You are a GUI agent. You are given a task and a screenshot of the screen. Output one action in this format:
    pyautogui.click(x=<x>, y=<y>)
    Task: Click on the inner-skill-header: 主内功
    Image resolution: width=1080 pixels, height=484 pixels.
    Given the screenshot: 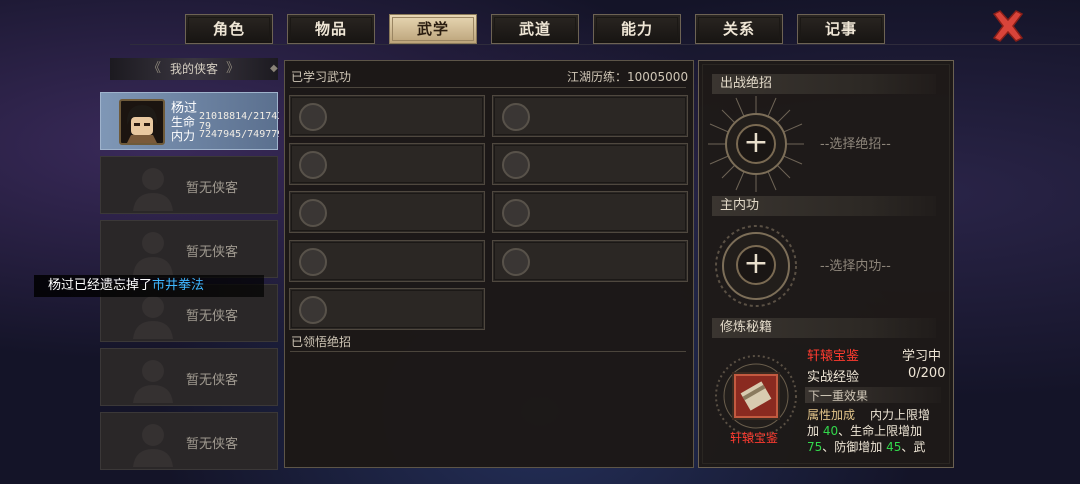 What is the action you would take?
    pyautogui.click(x=824, y=206)
    